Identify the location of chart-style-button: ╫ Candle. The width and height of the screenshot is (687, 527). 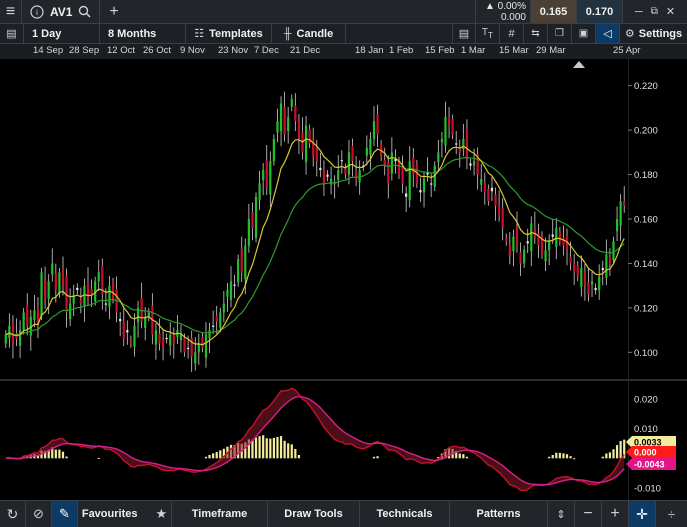
(309, 33).